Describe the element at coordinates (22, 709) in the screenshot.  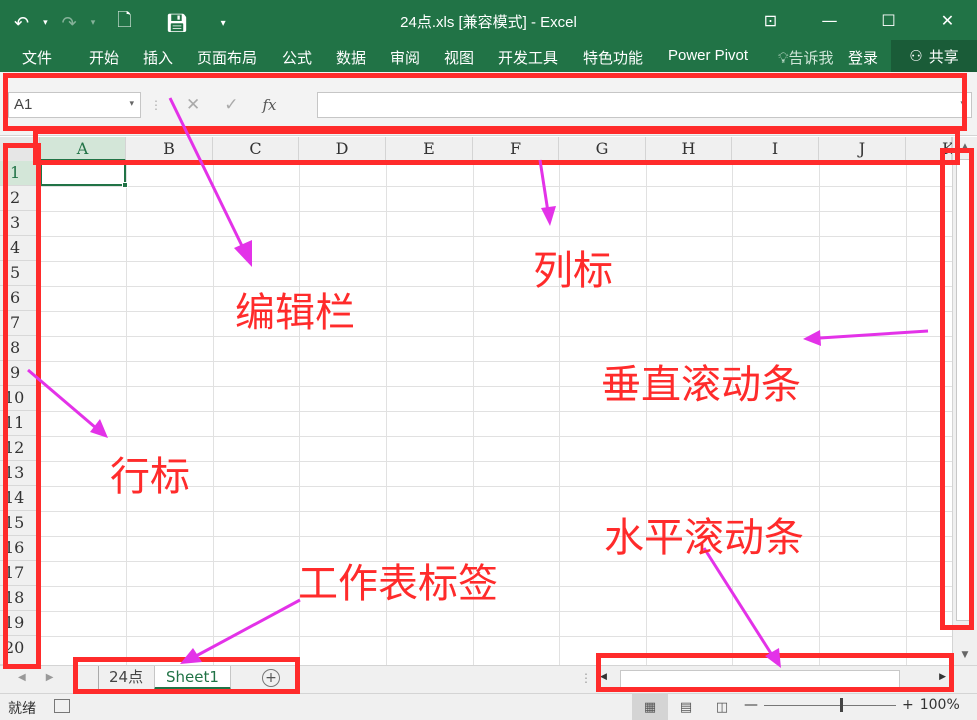
I see `status-text: 就绪` at that location.